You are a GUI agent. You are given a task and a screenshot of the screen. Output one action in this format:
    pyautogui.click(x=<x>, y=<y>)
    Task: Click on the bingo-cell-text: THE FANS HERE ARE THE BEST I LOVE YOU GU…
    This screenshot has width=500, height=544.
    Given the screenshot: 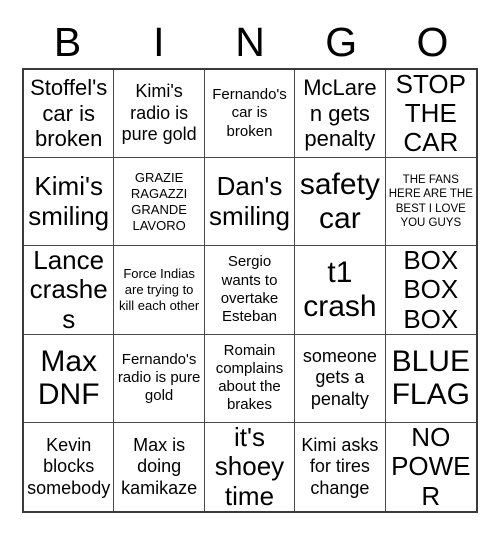 What is the action you would take?
    pyautogui.click(x=430, y=201)
    